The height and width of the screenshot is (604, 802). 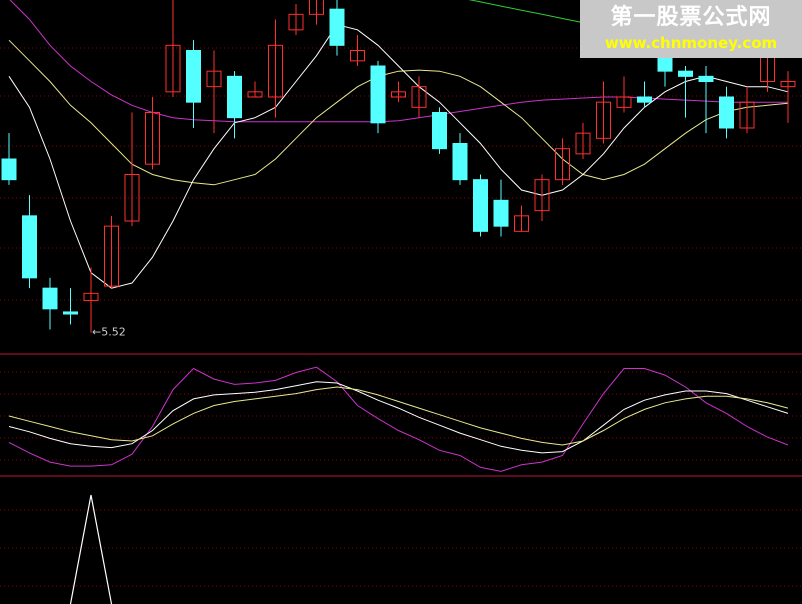 I want to click on price-low-annotation: ←5.52, so click(x=109, y=332).